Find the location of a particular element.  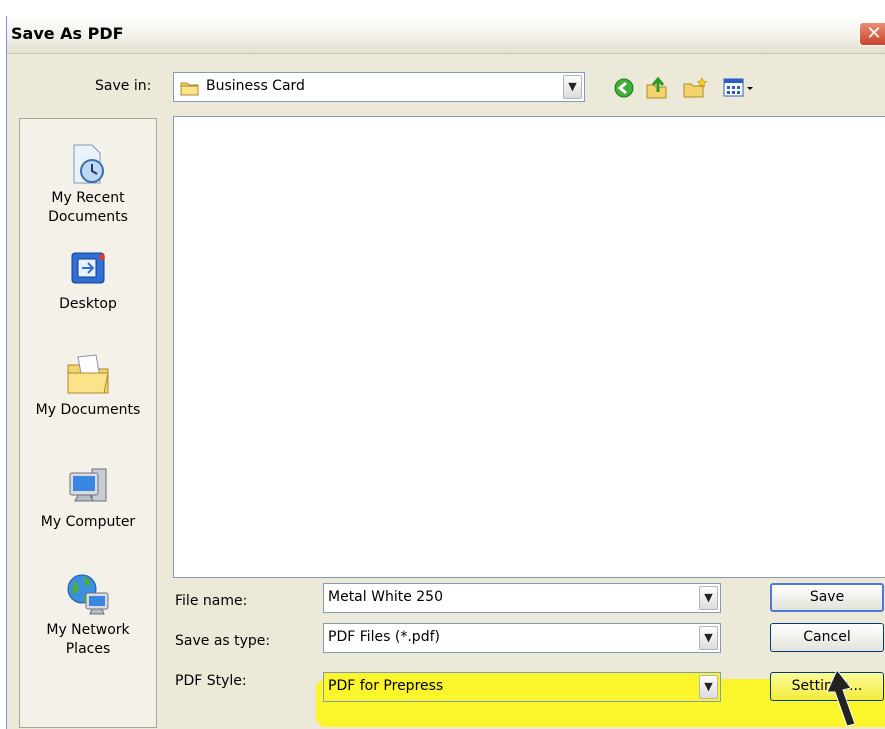

place-desktop: Desktop is located at coordinates (88, 281).